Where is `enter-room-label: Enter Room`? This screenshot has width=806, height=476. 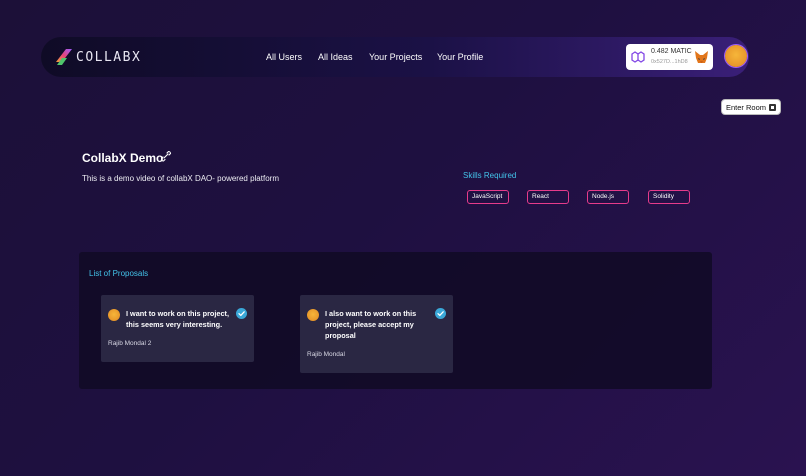 enter-room-label: Enter Room is located at coordinates (746, 107).